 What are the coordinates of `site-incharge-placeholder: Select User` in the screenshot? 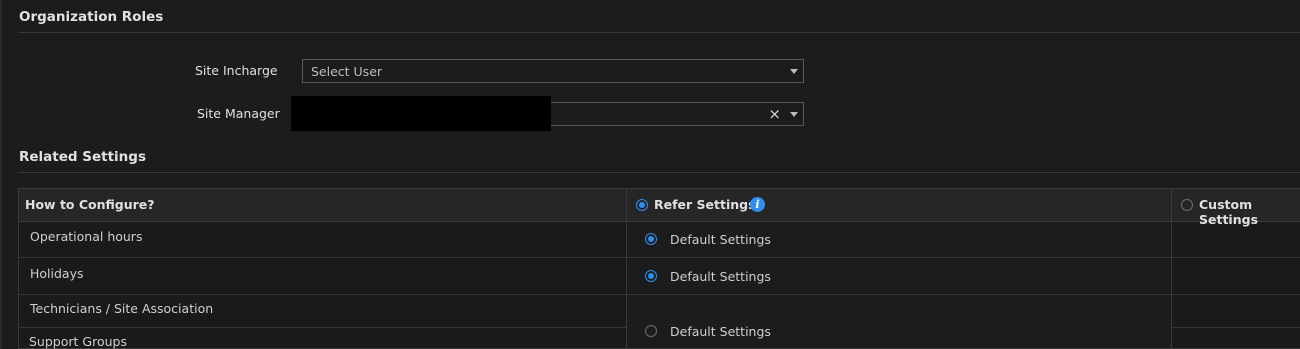 It's located at (347, 71).